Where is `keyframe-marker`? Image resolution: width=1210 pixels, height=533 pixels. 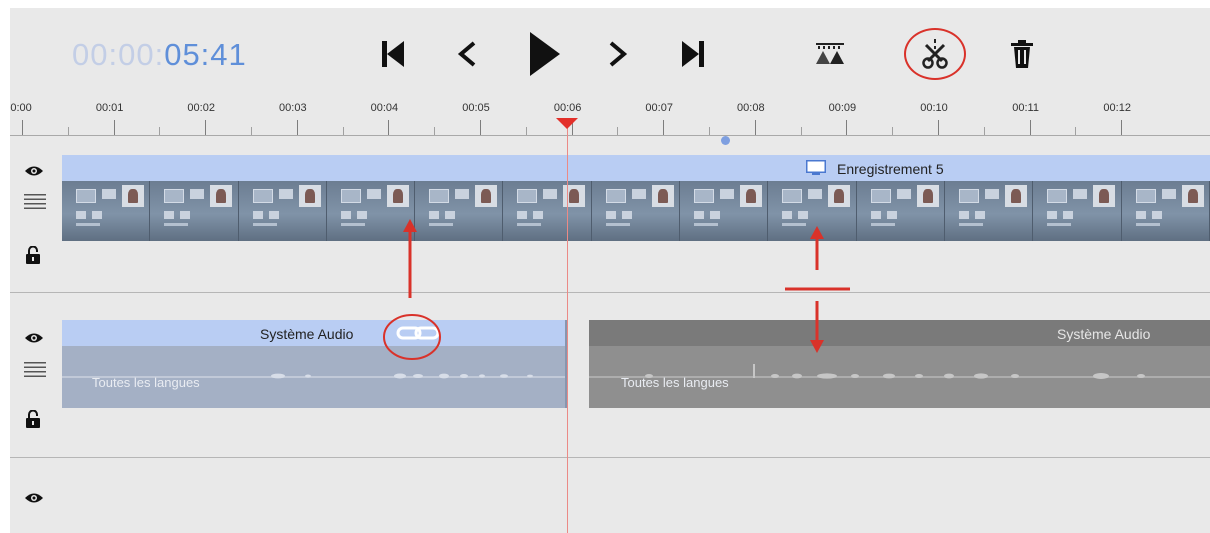
keyframe-marker is located at coordinates (725, 140).